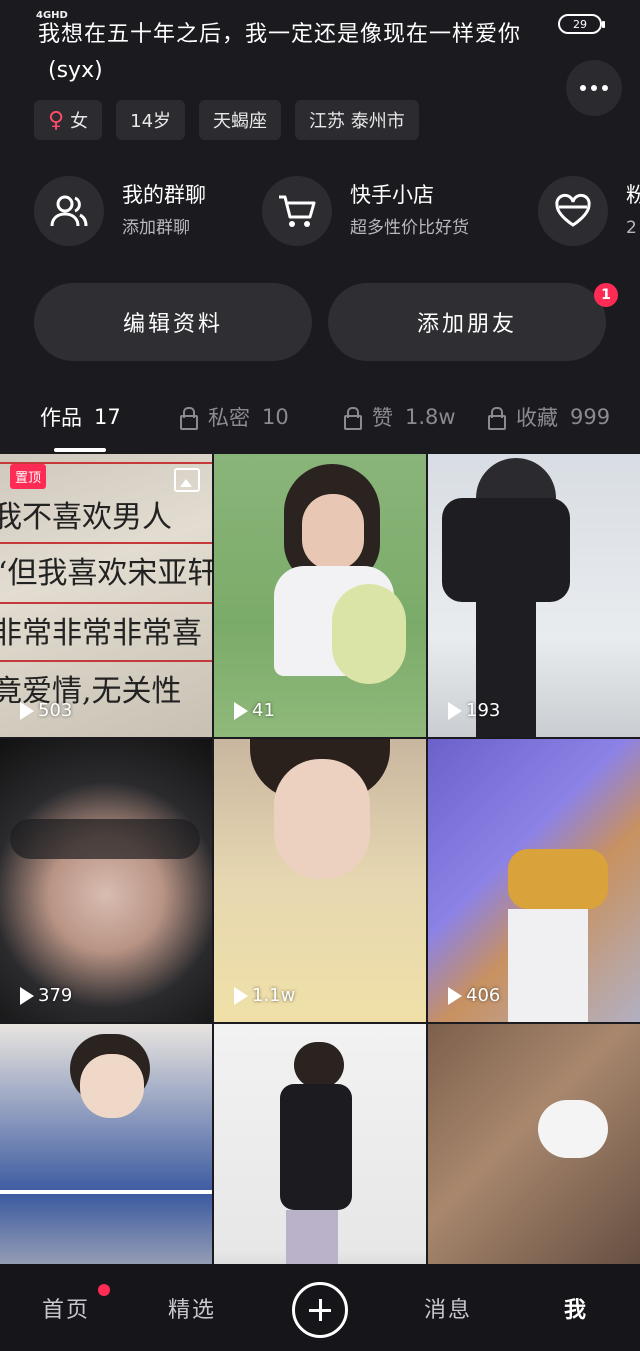 The image size is (640, 1351). I want to click on image-icon, so click(187, 480).